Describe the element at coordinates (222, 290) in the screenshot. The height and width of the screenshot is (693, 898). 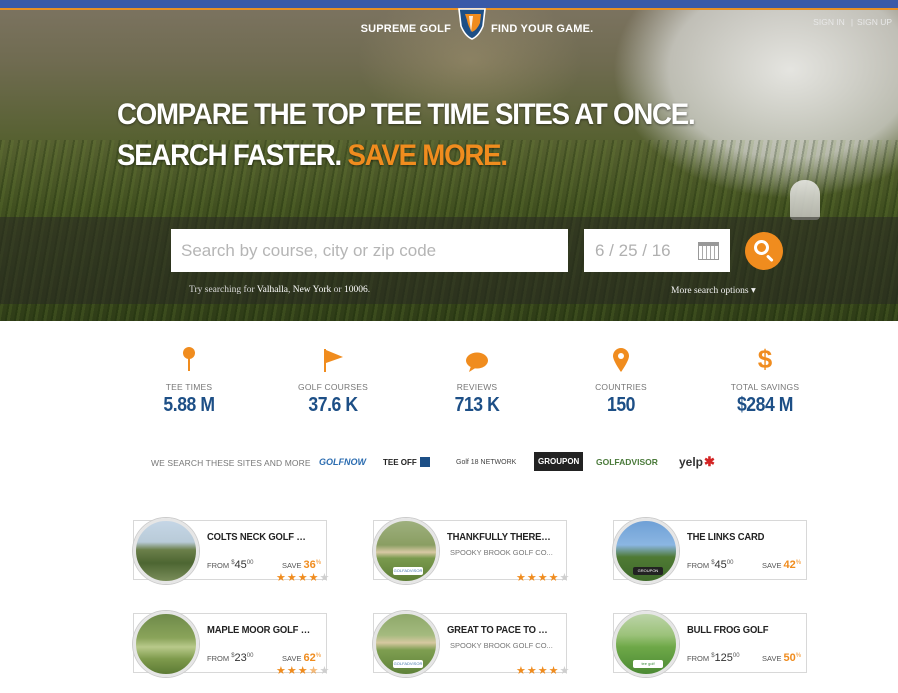
I see `hint-prefix: Try searching for` at that location.